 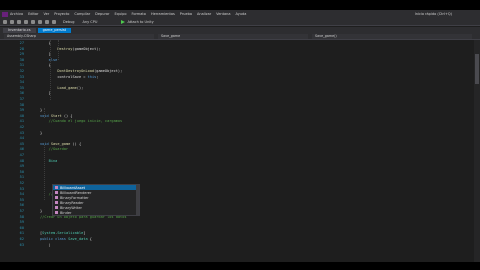 I want to click on menu-ventana: Ventana, so click(x=223, y=14).